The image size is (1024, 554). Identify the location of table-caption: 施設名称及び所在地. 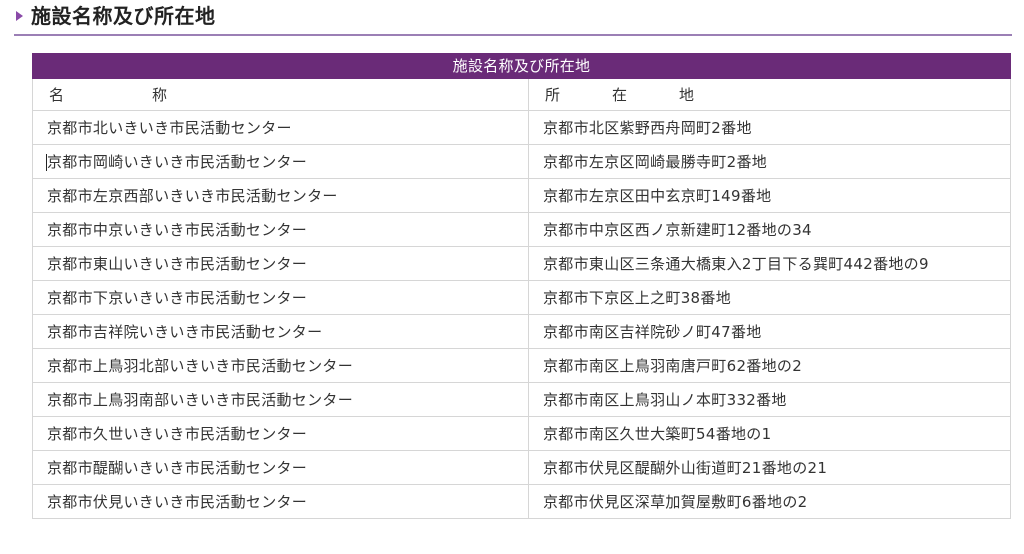
(521, 66).